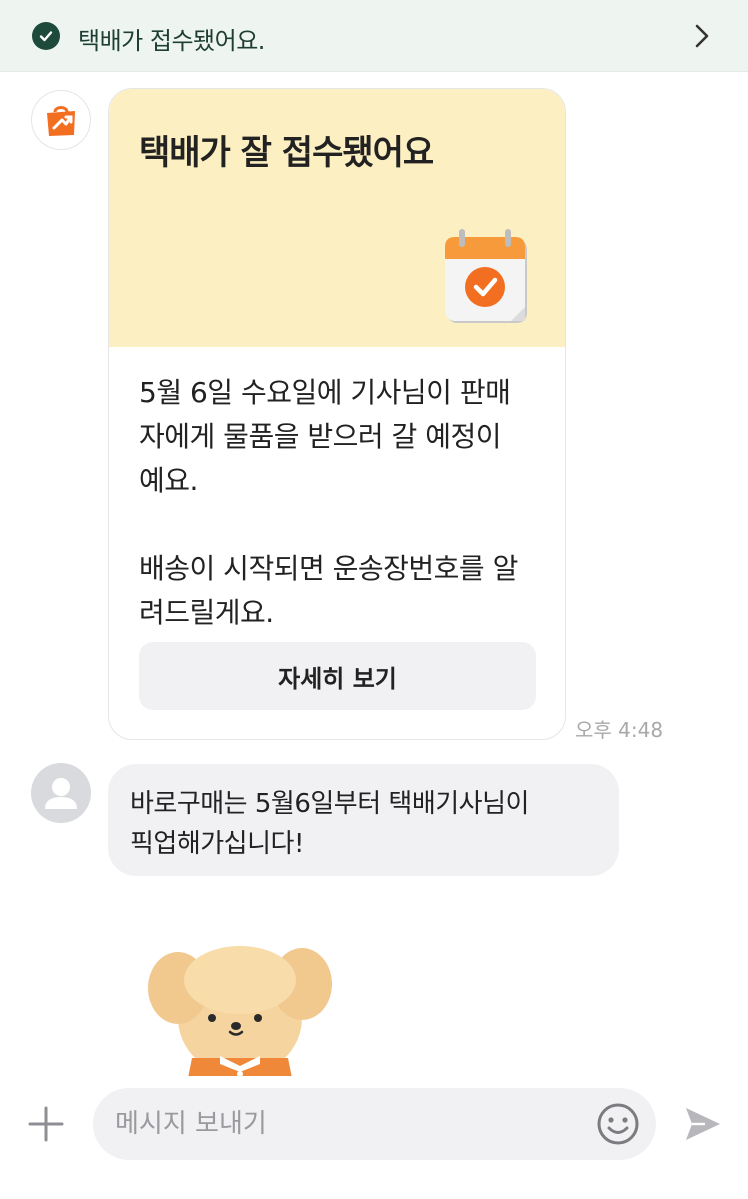  What do you see at coordinates (61, 793) in the screenshot?
I see `user-avatar-icon` at bounding box center [61, 793].